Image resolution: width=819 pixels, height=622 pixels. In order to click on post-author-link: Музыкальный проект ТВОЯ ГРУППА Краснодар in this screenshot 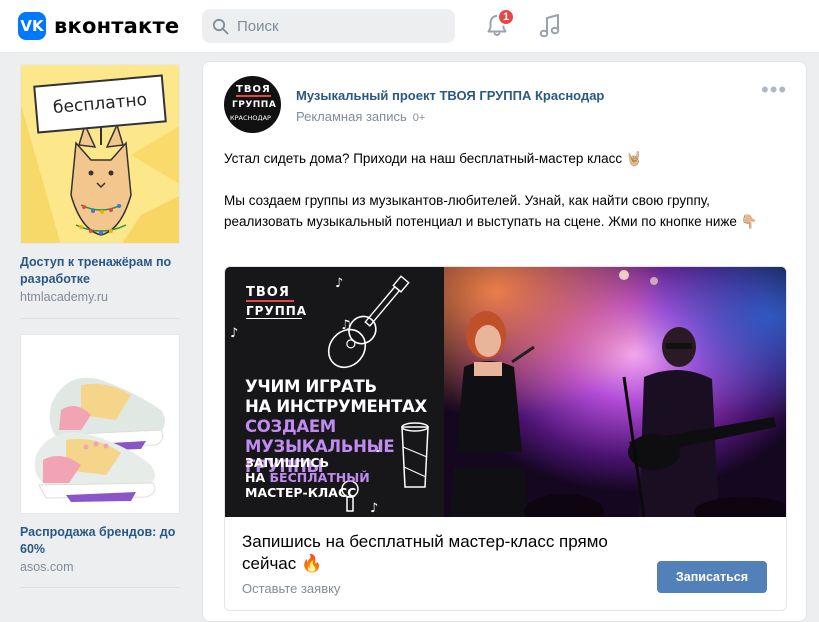, I will do `click(450, 95)`.